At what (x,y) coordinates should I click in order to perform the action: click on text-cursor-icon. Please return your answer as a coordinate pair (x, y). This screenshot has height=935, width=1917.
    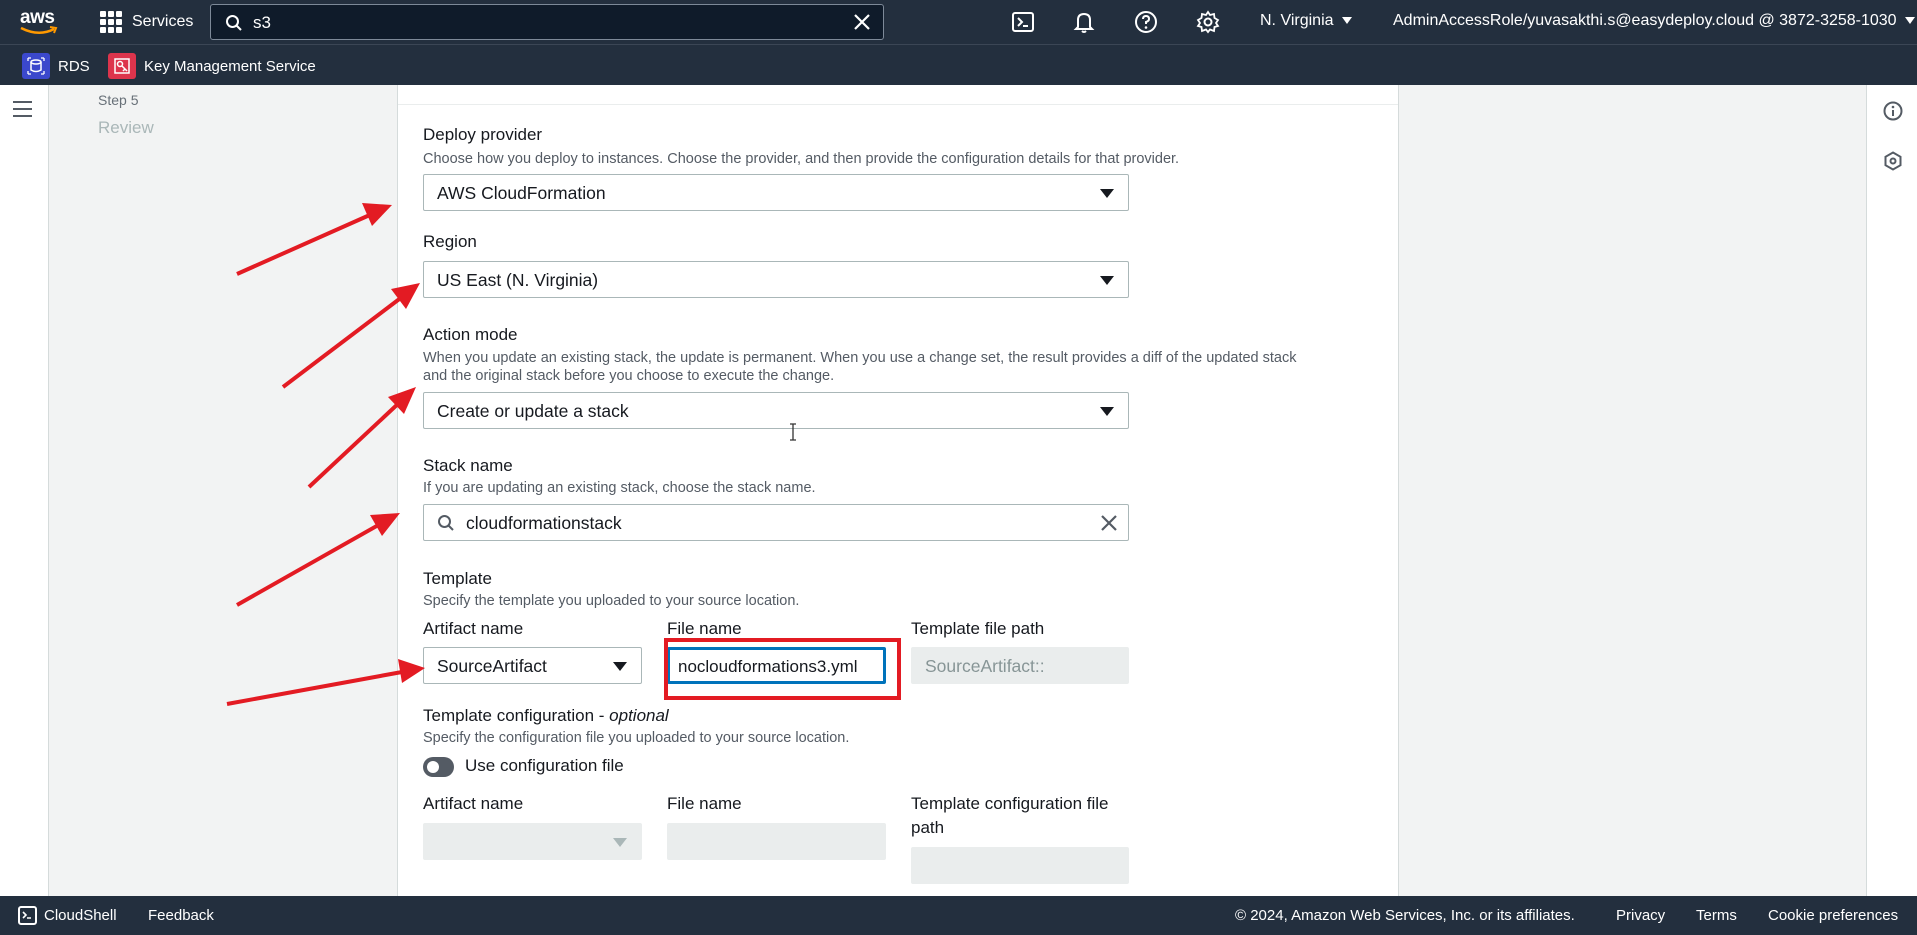
    Looking at the image, I should click on (793, 432).